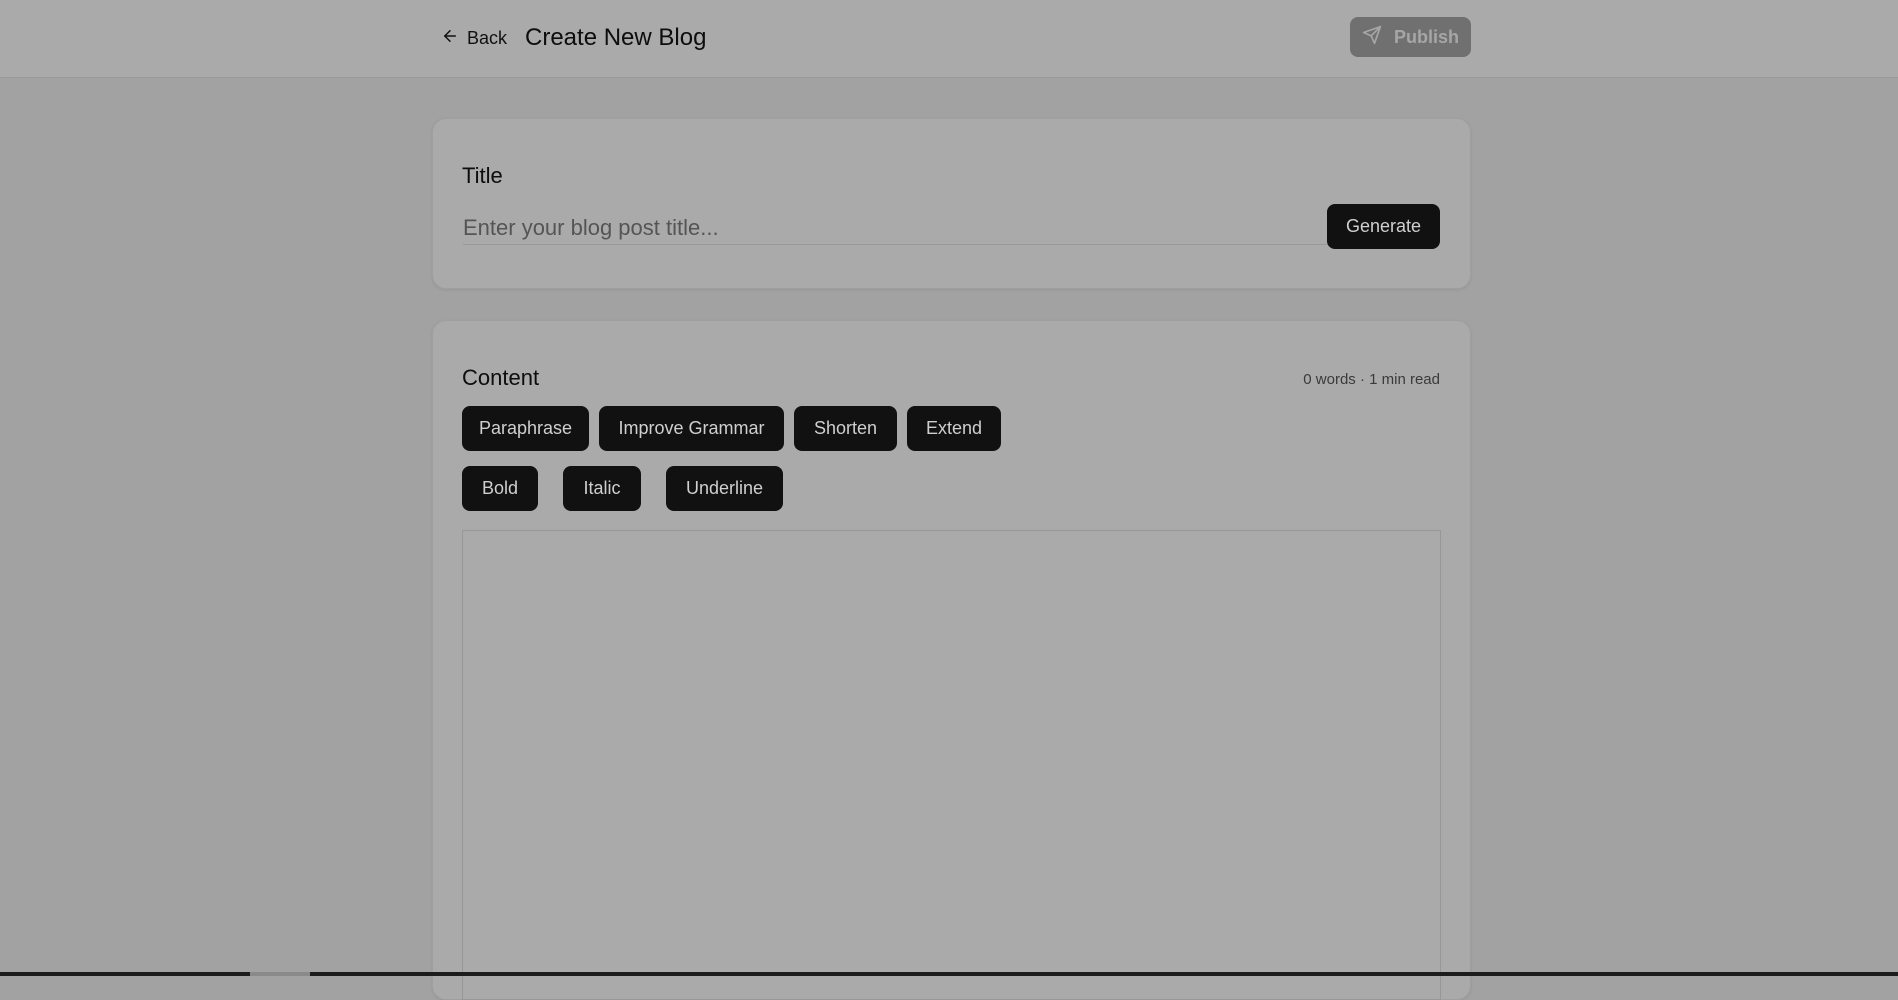  Describe the element at coordinates (525, 428) in the screenshot. I see `paraphrase-button: Paraphrase` at that location.